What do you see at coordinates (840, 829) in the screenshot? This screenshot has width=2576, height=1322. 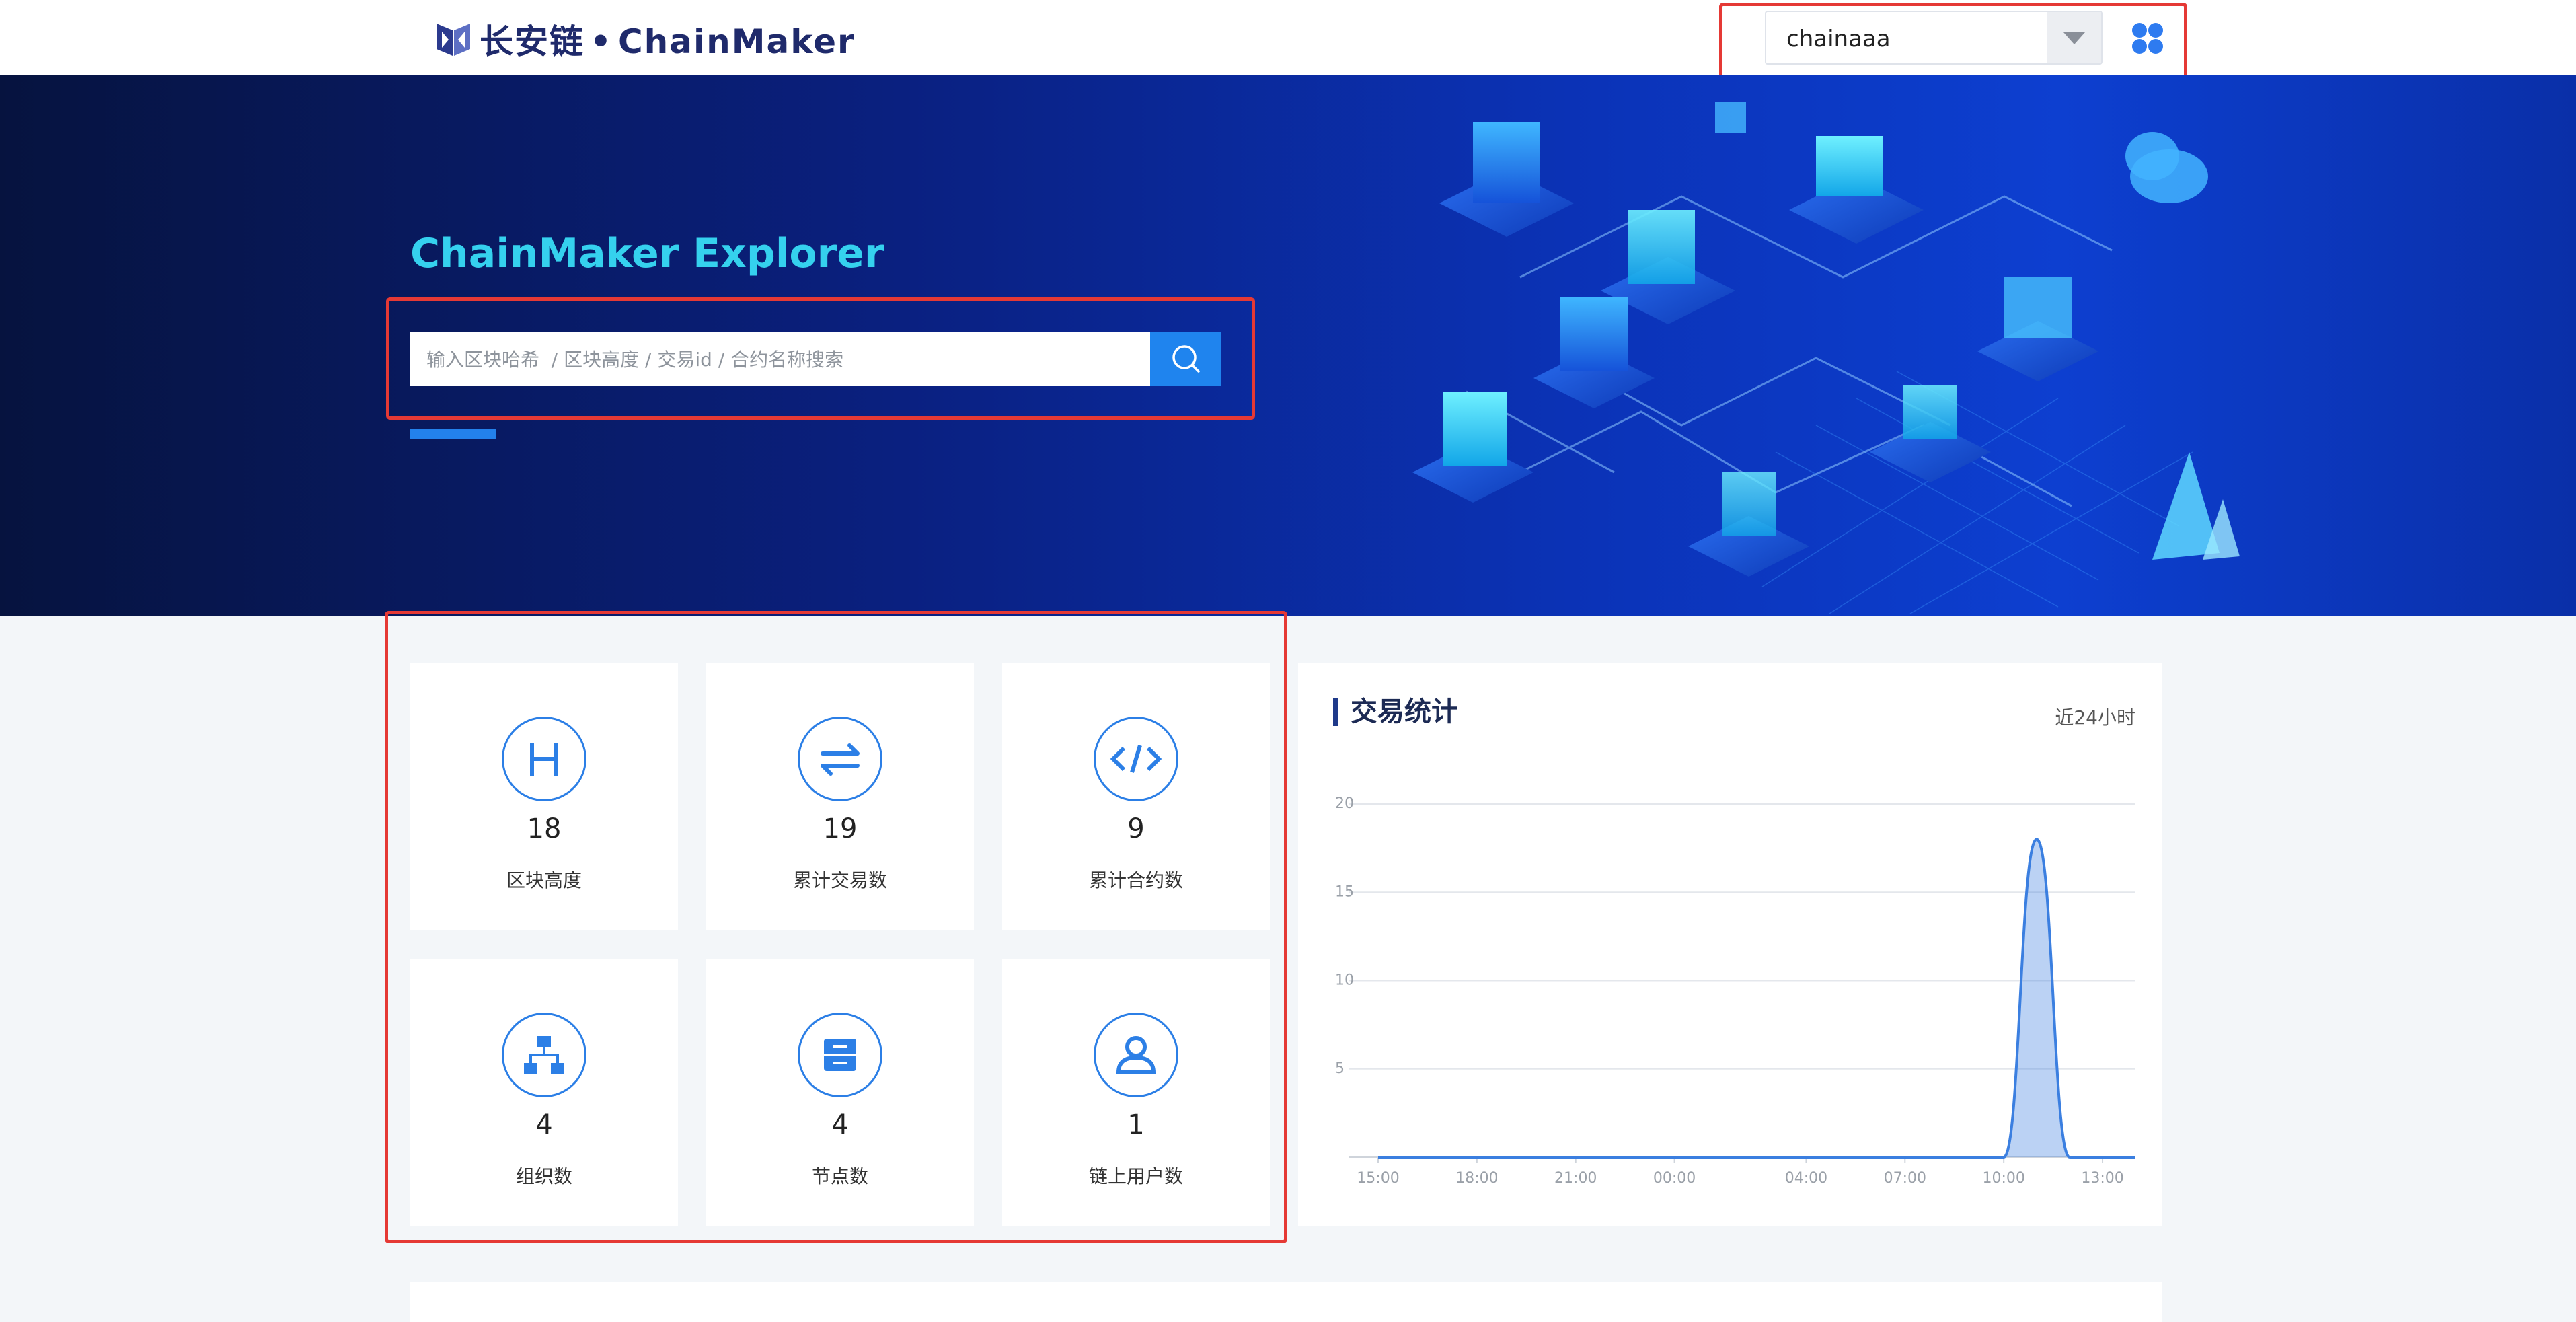 I see `stat-value: 19` at bounding box center [840, 829].